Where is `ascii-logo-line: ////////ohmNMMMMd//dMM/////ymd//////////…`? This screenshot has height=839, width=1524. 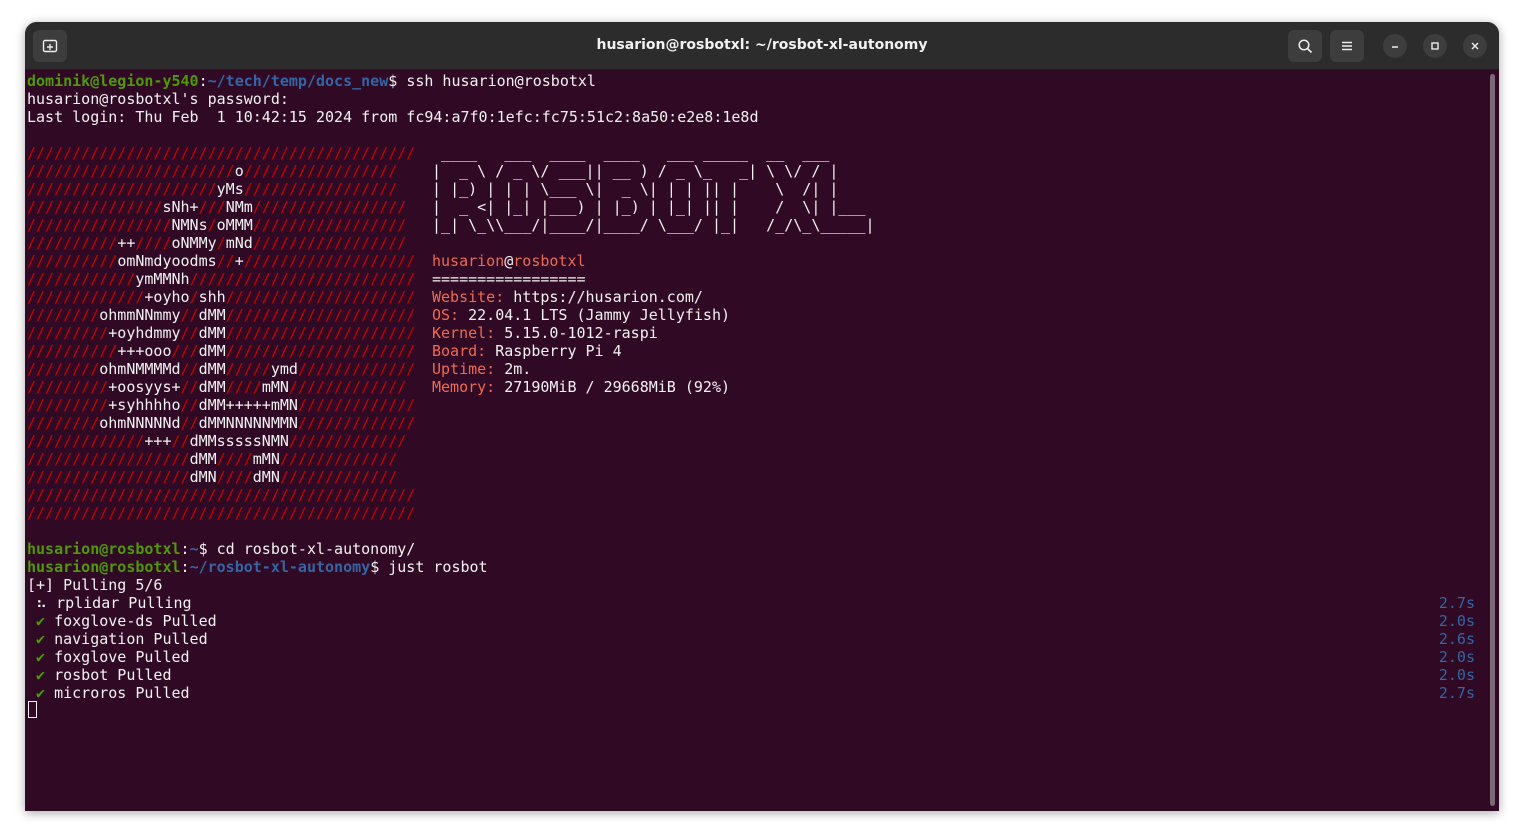
ascii-logo-line: ////////ohmNMMMMd//dMM/////ymd//////////… is located at coordinates (221, 369).